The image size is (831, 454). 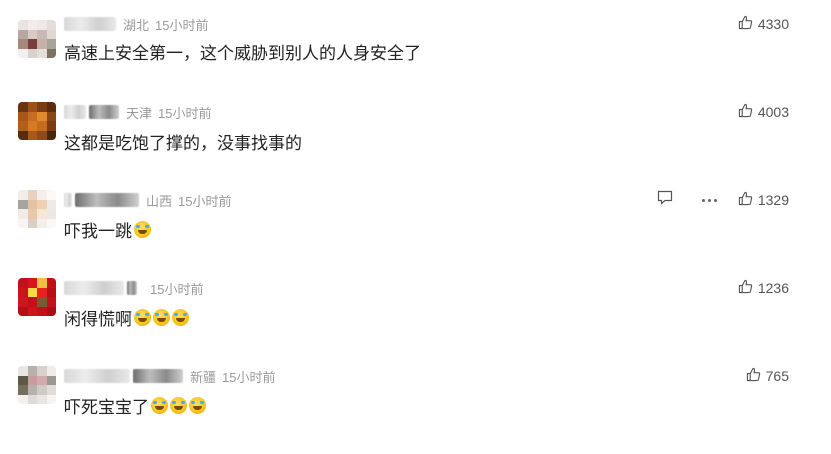 I want to click on comment-text: 吓我一跳, so click(x=107, y=229).